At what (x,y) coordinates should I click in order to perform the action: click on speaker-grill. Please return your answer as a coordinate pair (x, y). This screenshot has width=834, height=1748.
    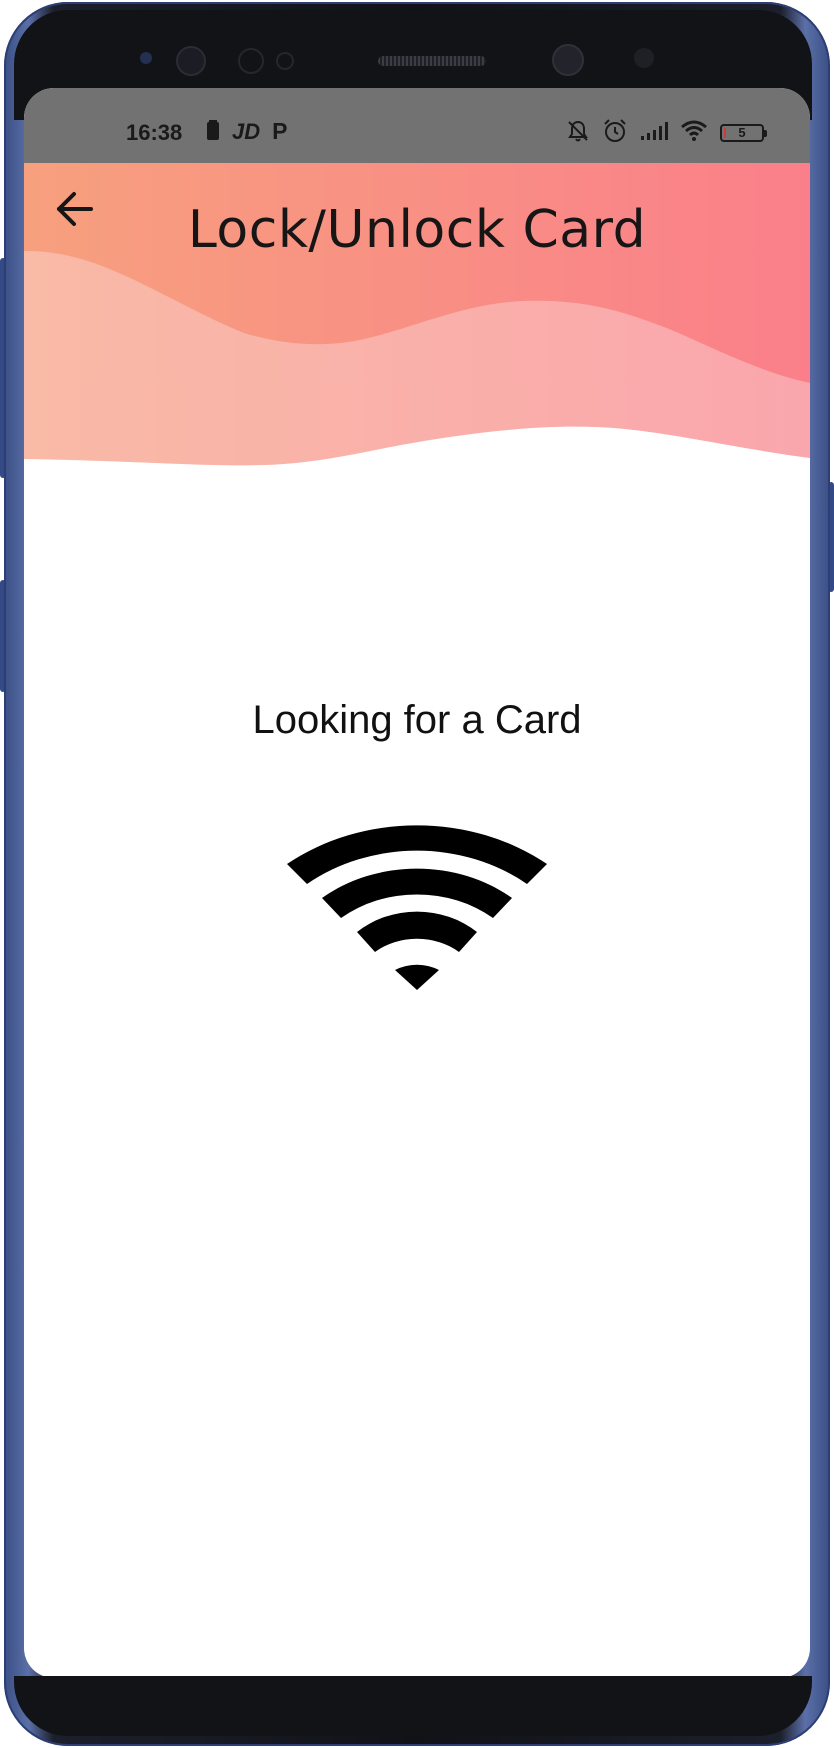
    Looking at the image, I should click on (432, 61).